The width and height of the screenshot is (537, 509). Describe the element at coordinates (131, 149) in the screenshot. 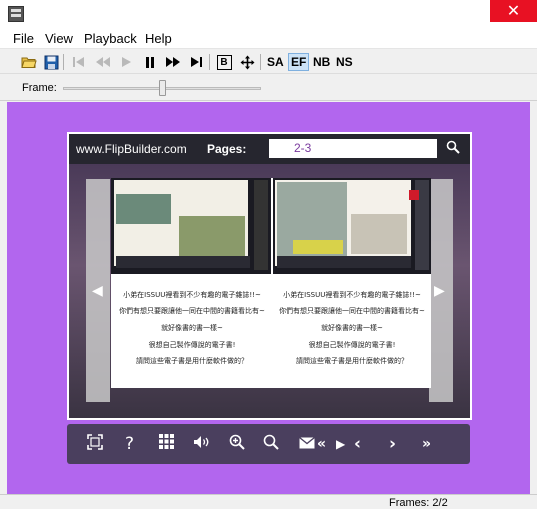

I see `flipbuilder-logo: www.FlipBuilder.com` at that location.